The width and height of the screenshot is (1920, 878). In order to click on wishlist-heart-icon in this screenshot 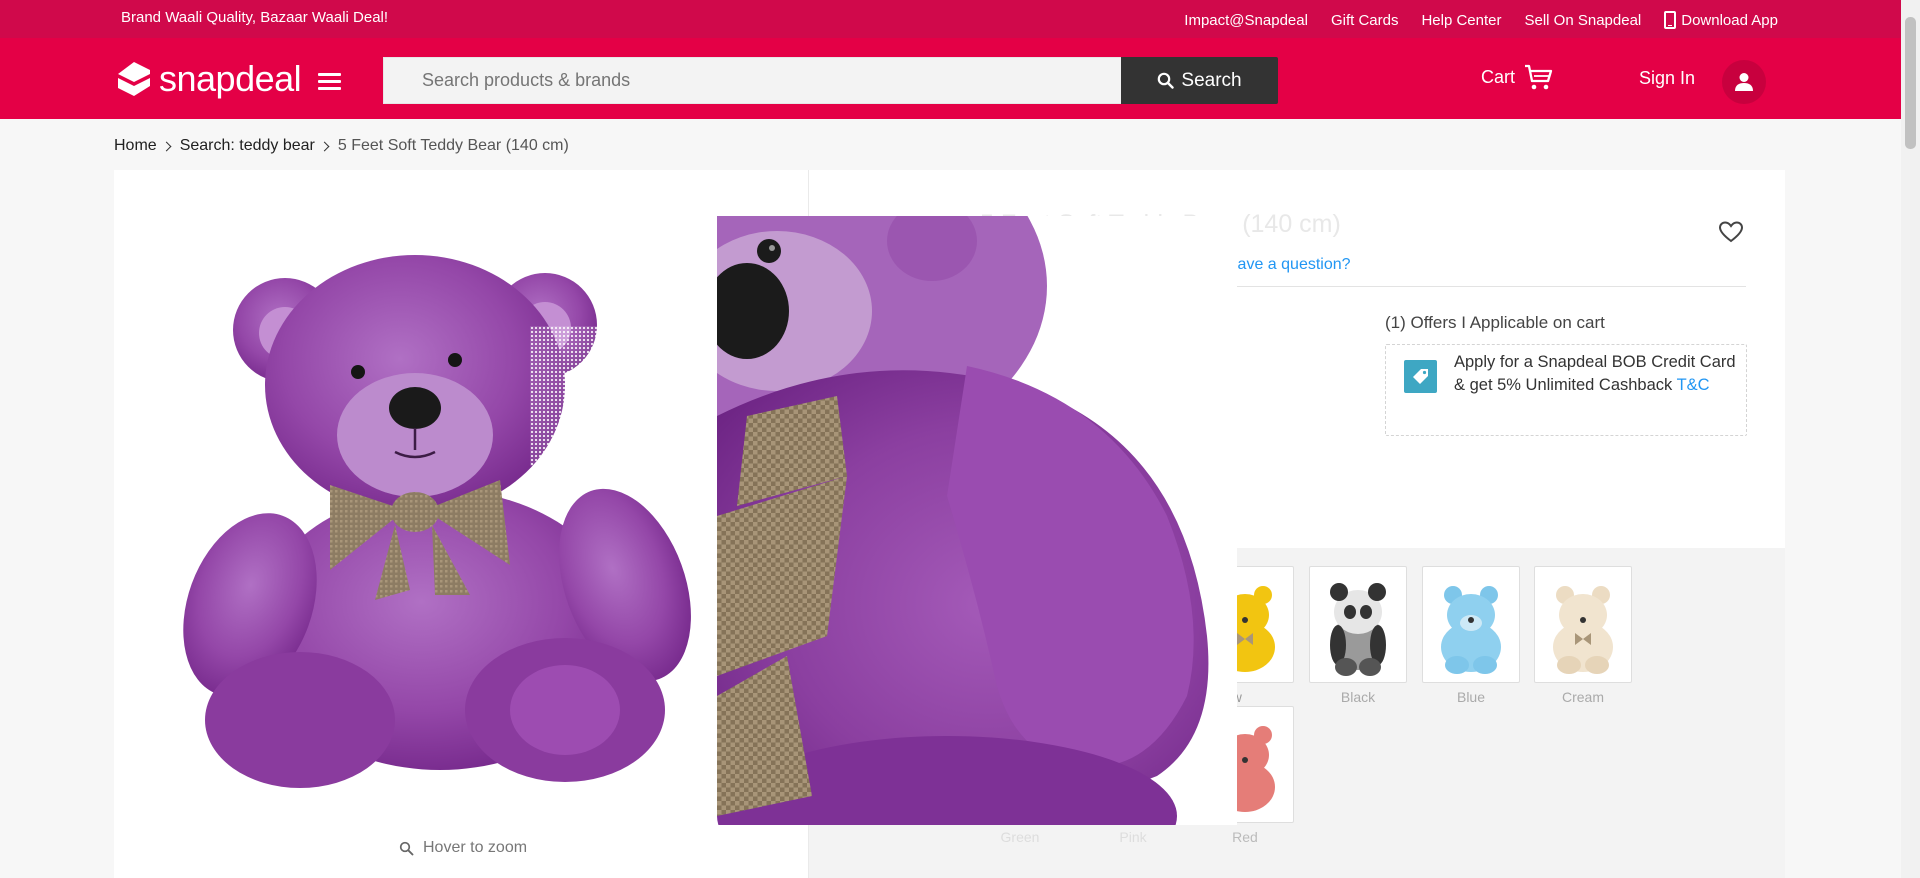, I will do `click(1731, 232)`.